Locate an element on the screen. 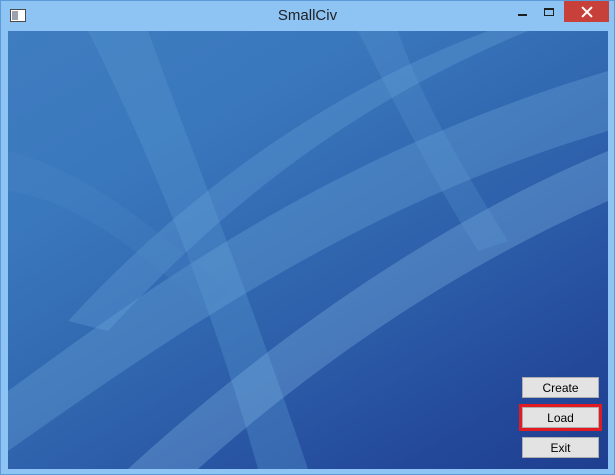 Image resolution: width=615 pixels, height=475 pixels. minimize-icon is located at coordinates (522, 14).